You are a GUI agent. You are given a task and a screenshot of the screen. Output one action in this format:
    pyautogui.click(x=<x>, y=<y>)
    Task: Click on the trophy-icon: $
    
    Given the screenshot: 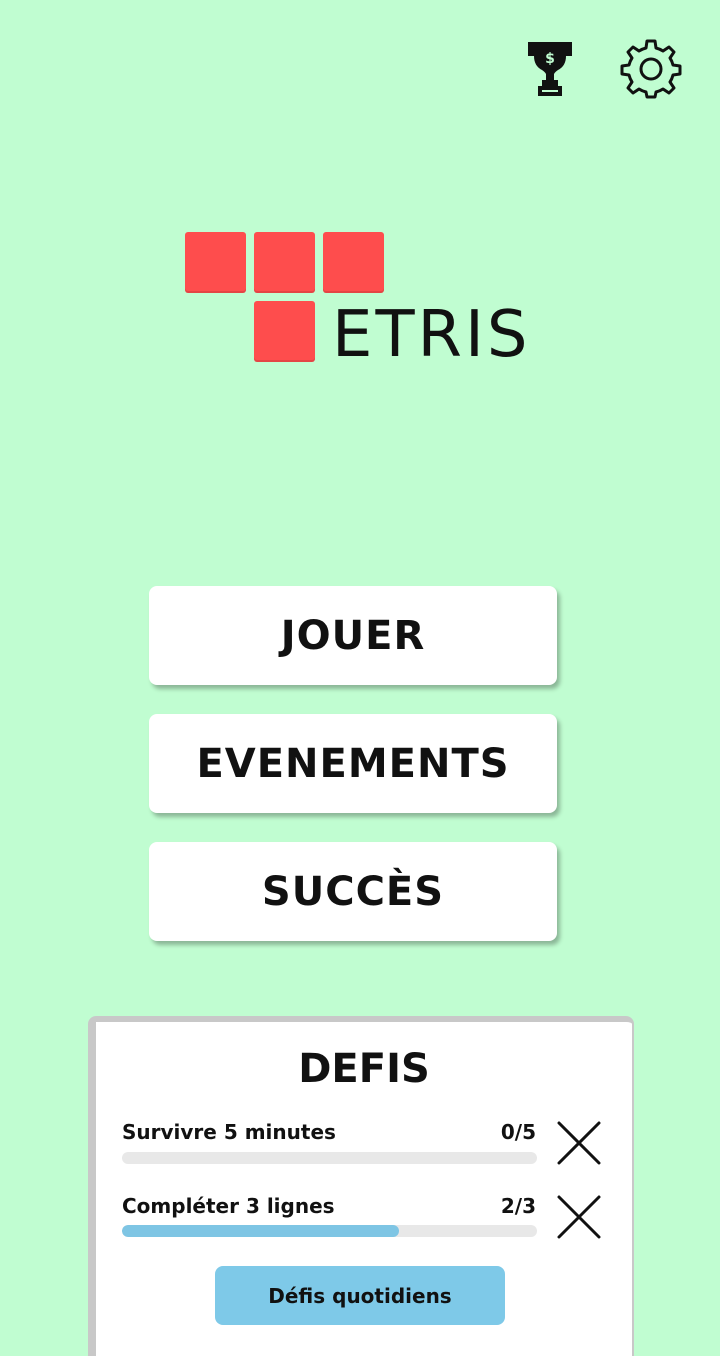 What is the action you would take?
    pyautogui.click(x=550, y=68)
    